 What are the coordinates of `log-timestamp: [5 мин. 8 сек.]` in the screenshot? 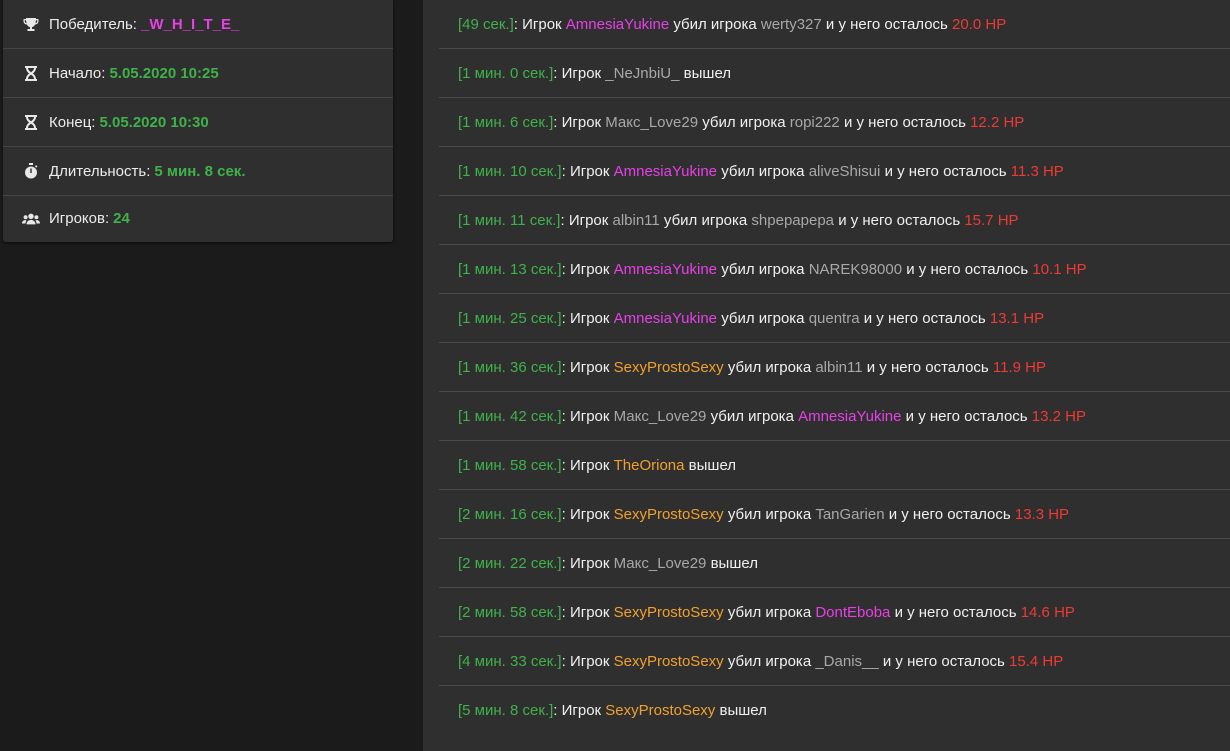 It's located at (506, 710).